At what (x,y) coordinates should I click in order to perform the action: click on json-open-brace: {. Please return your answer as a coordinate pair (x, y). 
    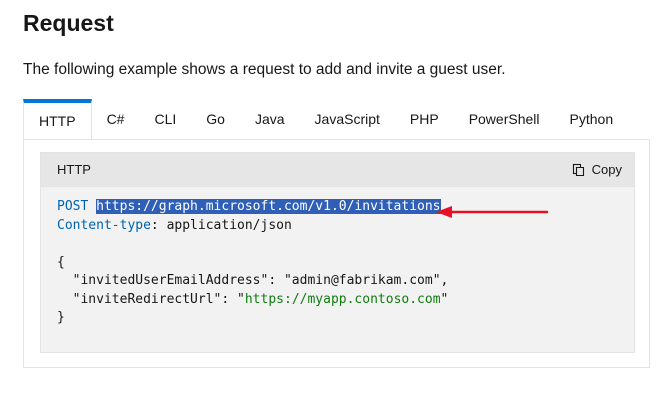
    Looking at the image, I should click on (61, 262).